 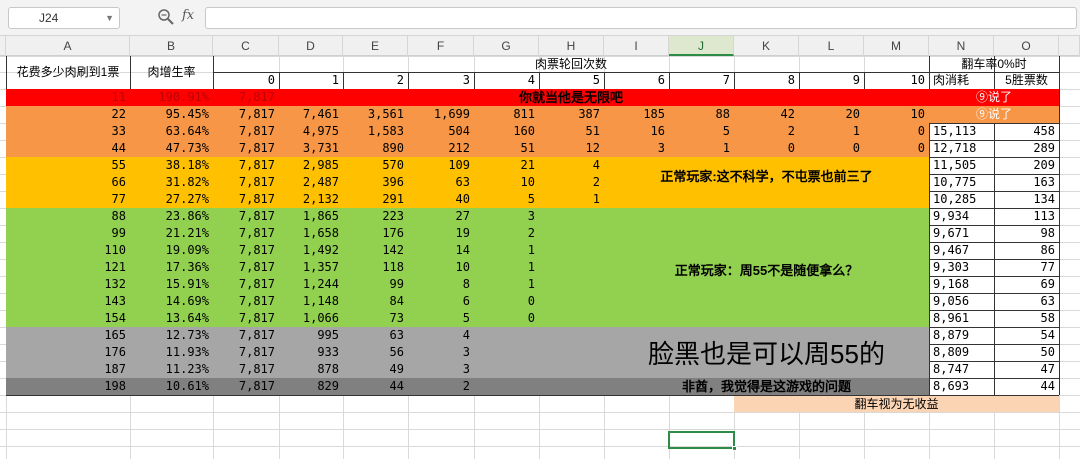 I want to click on column-header-c: C, so click(x=246, y=46).